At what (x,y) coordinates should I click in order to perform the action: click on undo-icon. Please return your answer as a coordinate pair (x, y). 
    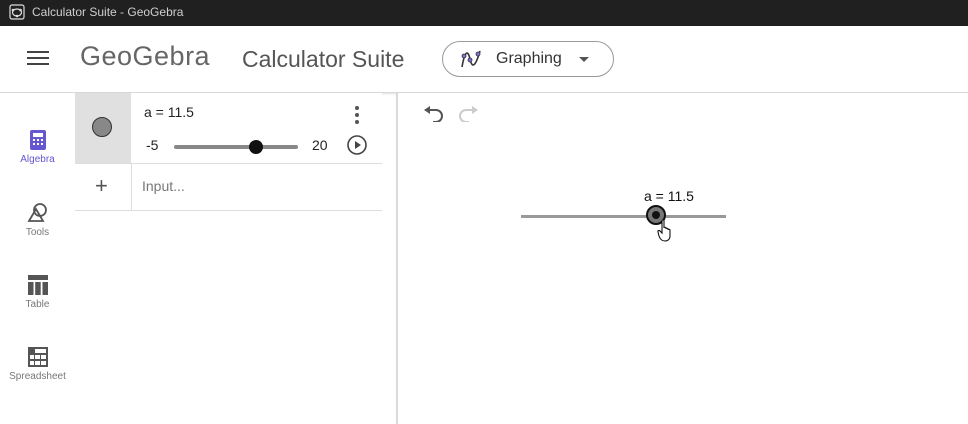
    Looking at the image, I should click on (434, 114).